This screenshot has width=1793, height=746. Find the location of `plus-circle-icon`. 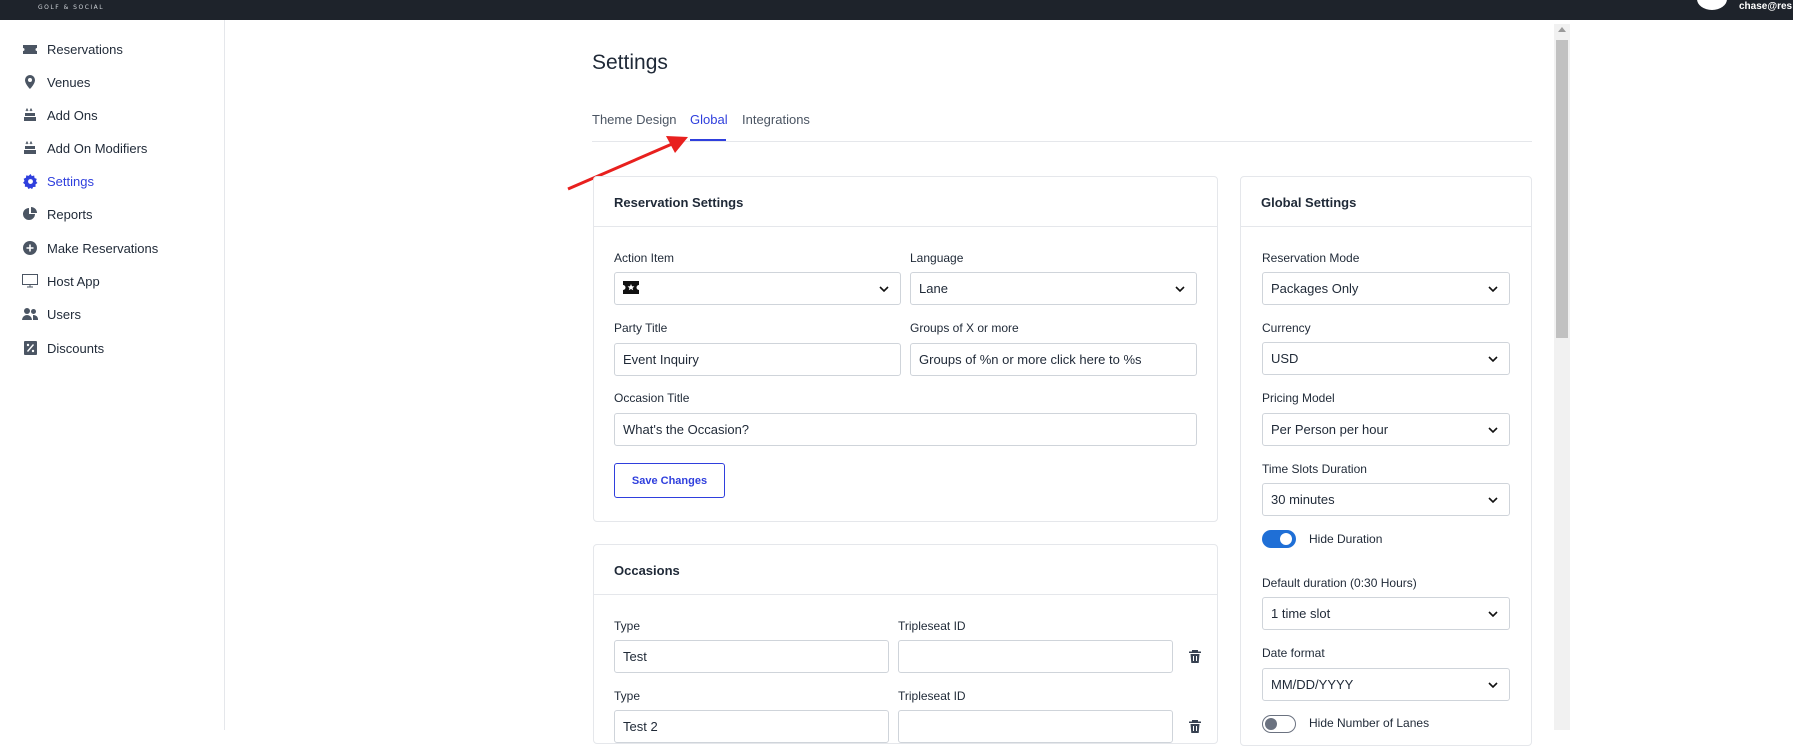

plus-circle-icon is located at coordinates (30, 248).